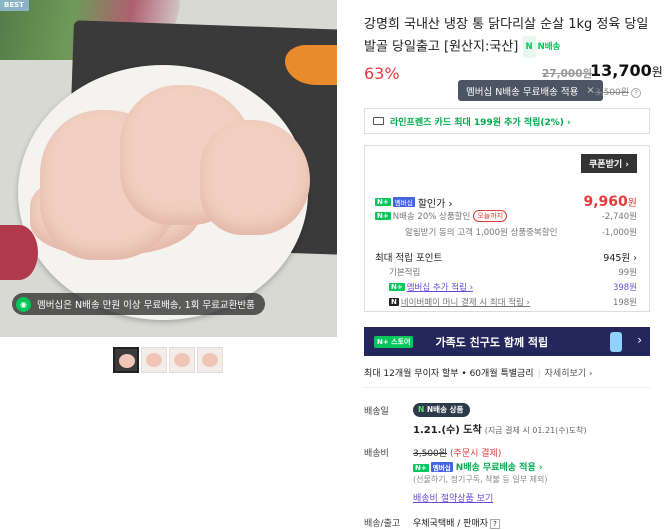 Image resolution: width=671 pixels, height=530 pixels. I want to click on chicken-piece, so click(255, 177).